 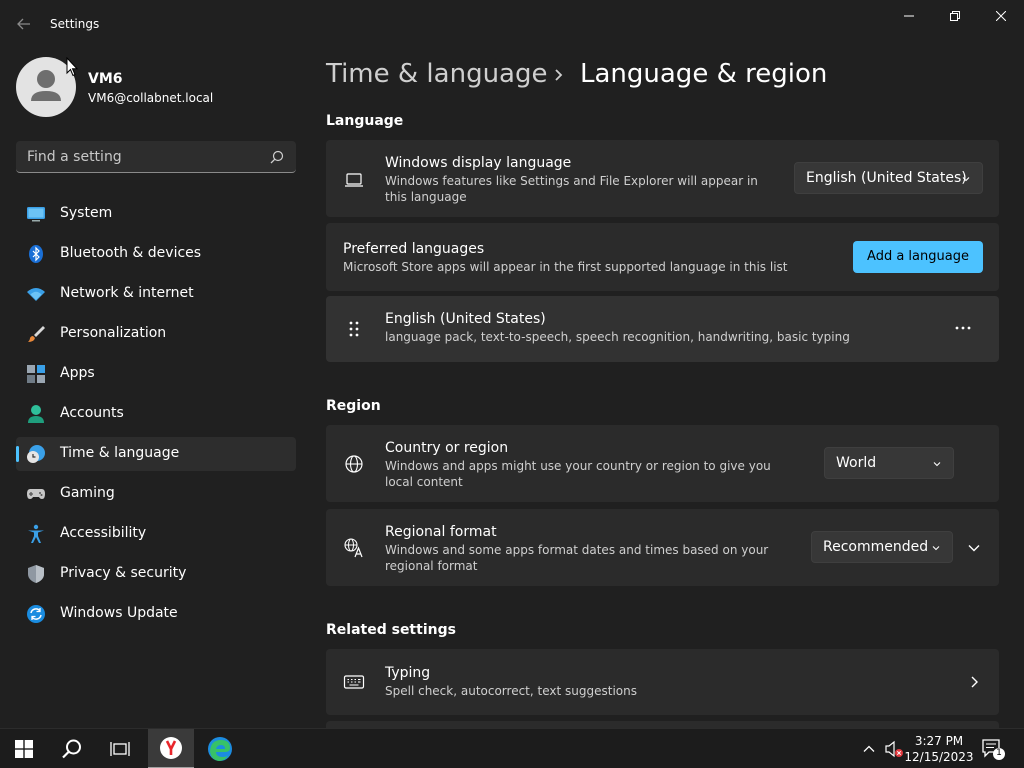 What do you see at coordinates (662, 724) in the screenshot?
I see `next-card-partial` at bounding box center [662, 724].